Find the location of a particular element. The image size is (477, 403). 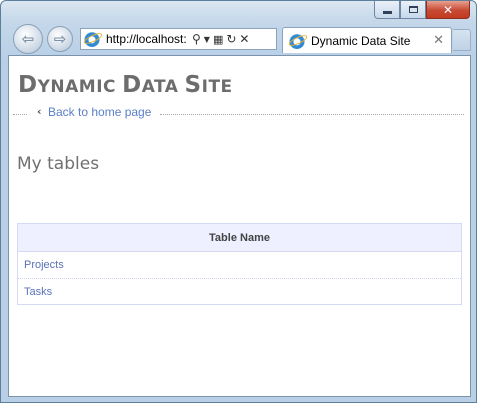

maximize-icon is located at coordinates (413, 9).